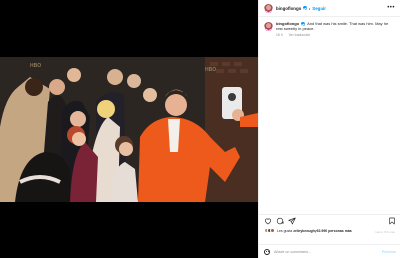  I want to click on likes-prefix: Les gusta a, so click(286, 230).